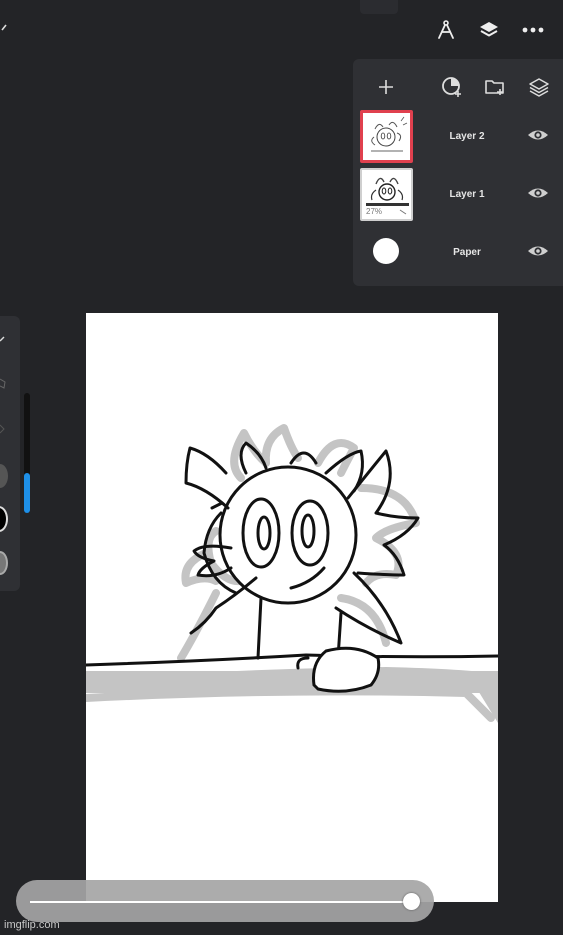 The height and width of the screenshot is (935, 563). I want to click on add-folder-icon, so click(495, 87).